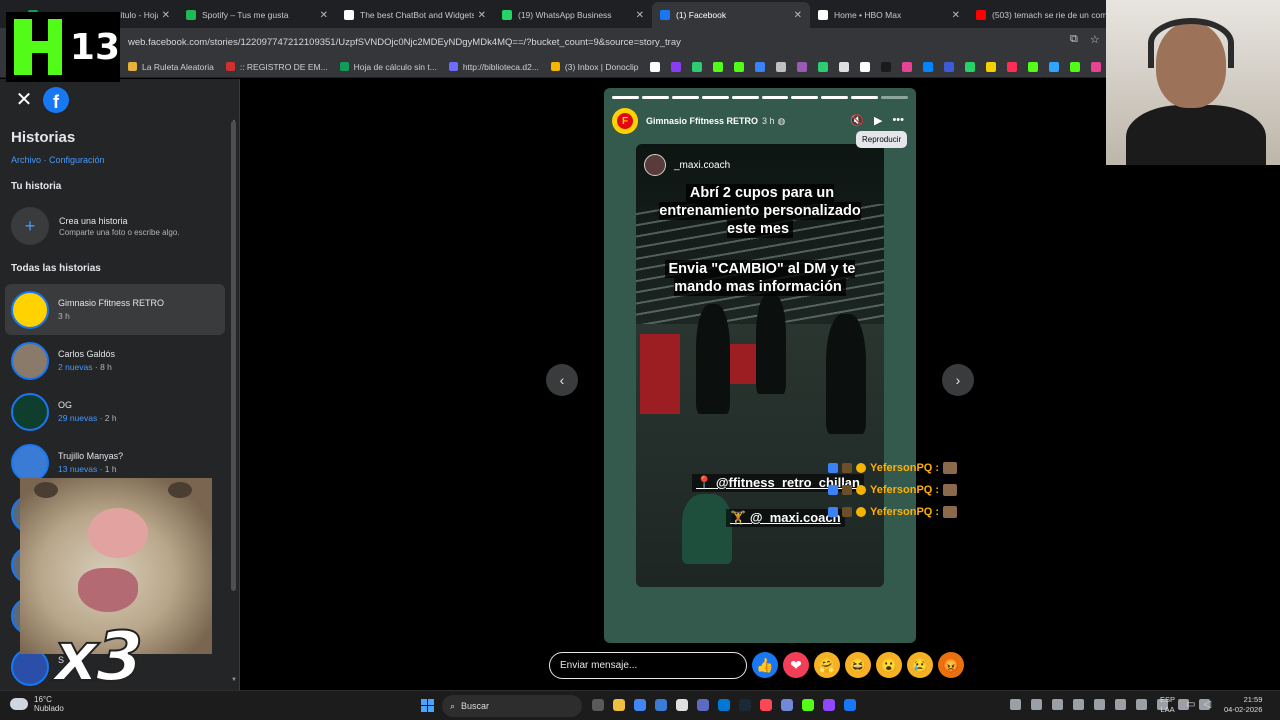  What do you see at coordinates (958, 380) in the screenshot?
I see `next-story-button: ›` at bounding box center [958, 380].